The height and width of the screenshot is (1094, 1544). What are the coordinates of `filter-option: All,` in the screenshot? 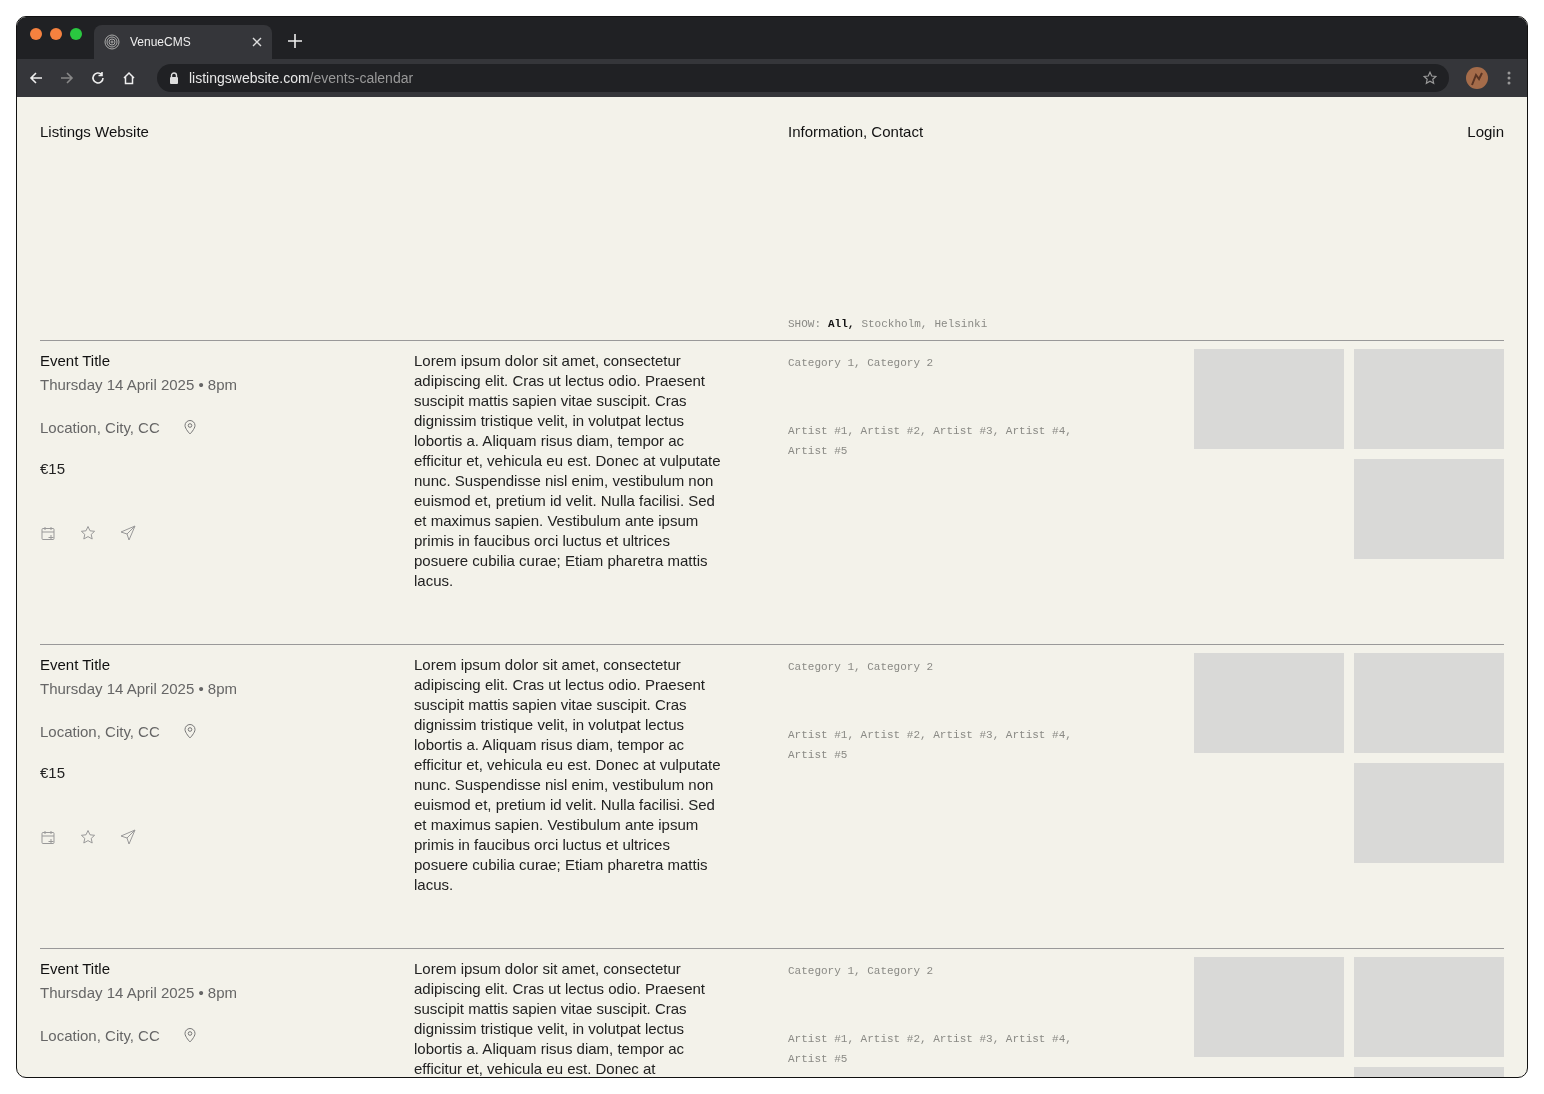 It's located at (841, 324).